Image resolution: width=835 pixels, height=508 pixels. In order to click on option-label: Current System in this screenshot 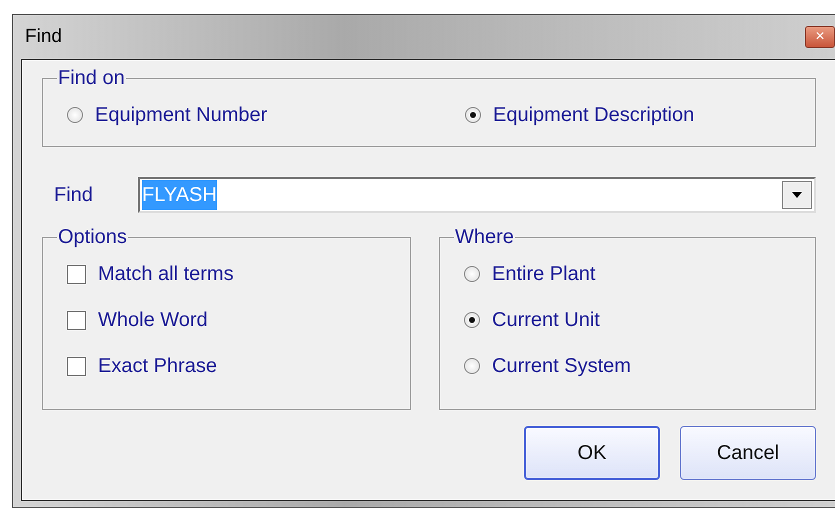, I will do `click(561, 366)`.